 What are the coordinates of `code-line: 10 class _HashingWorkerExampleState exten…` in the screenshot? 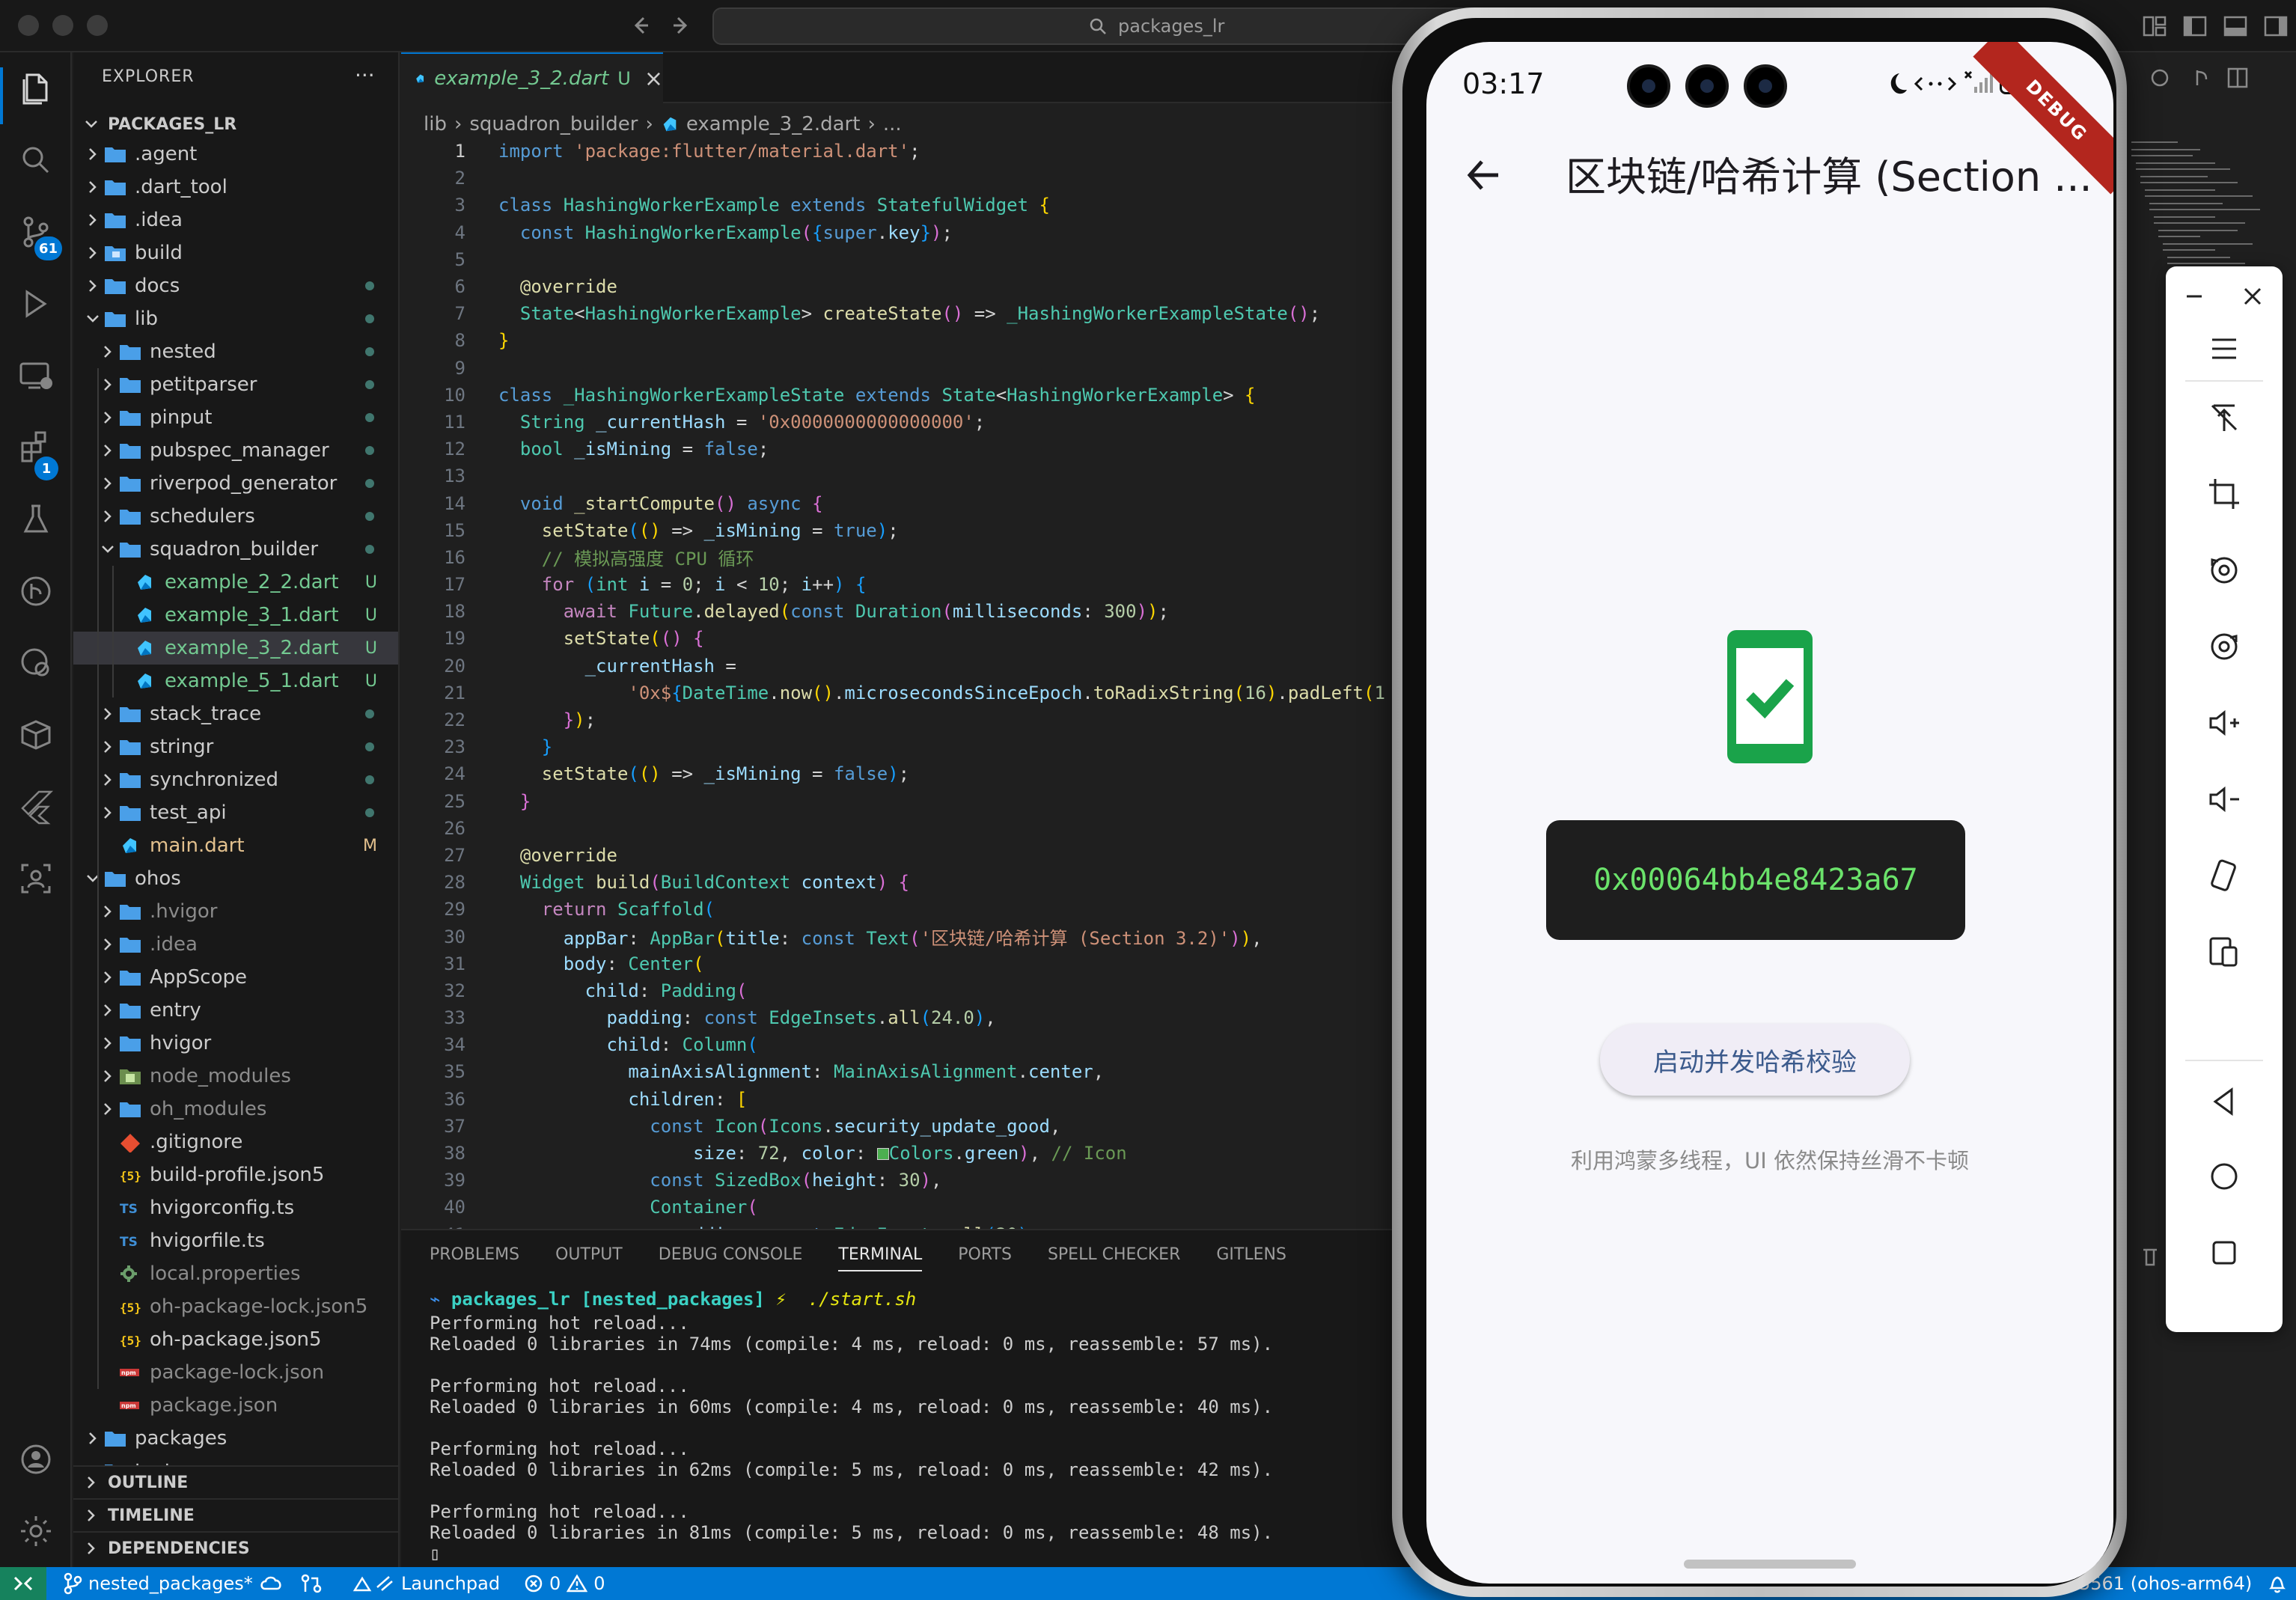 It's located at (925, 395).